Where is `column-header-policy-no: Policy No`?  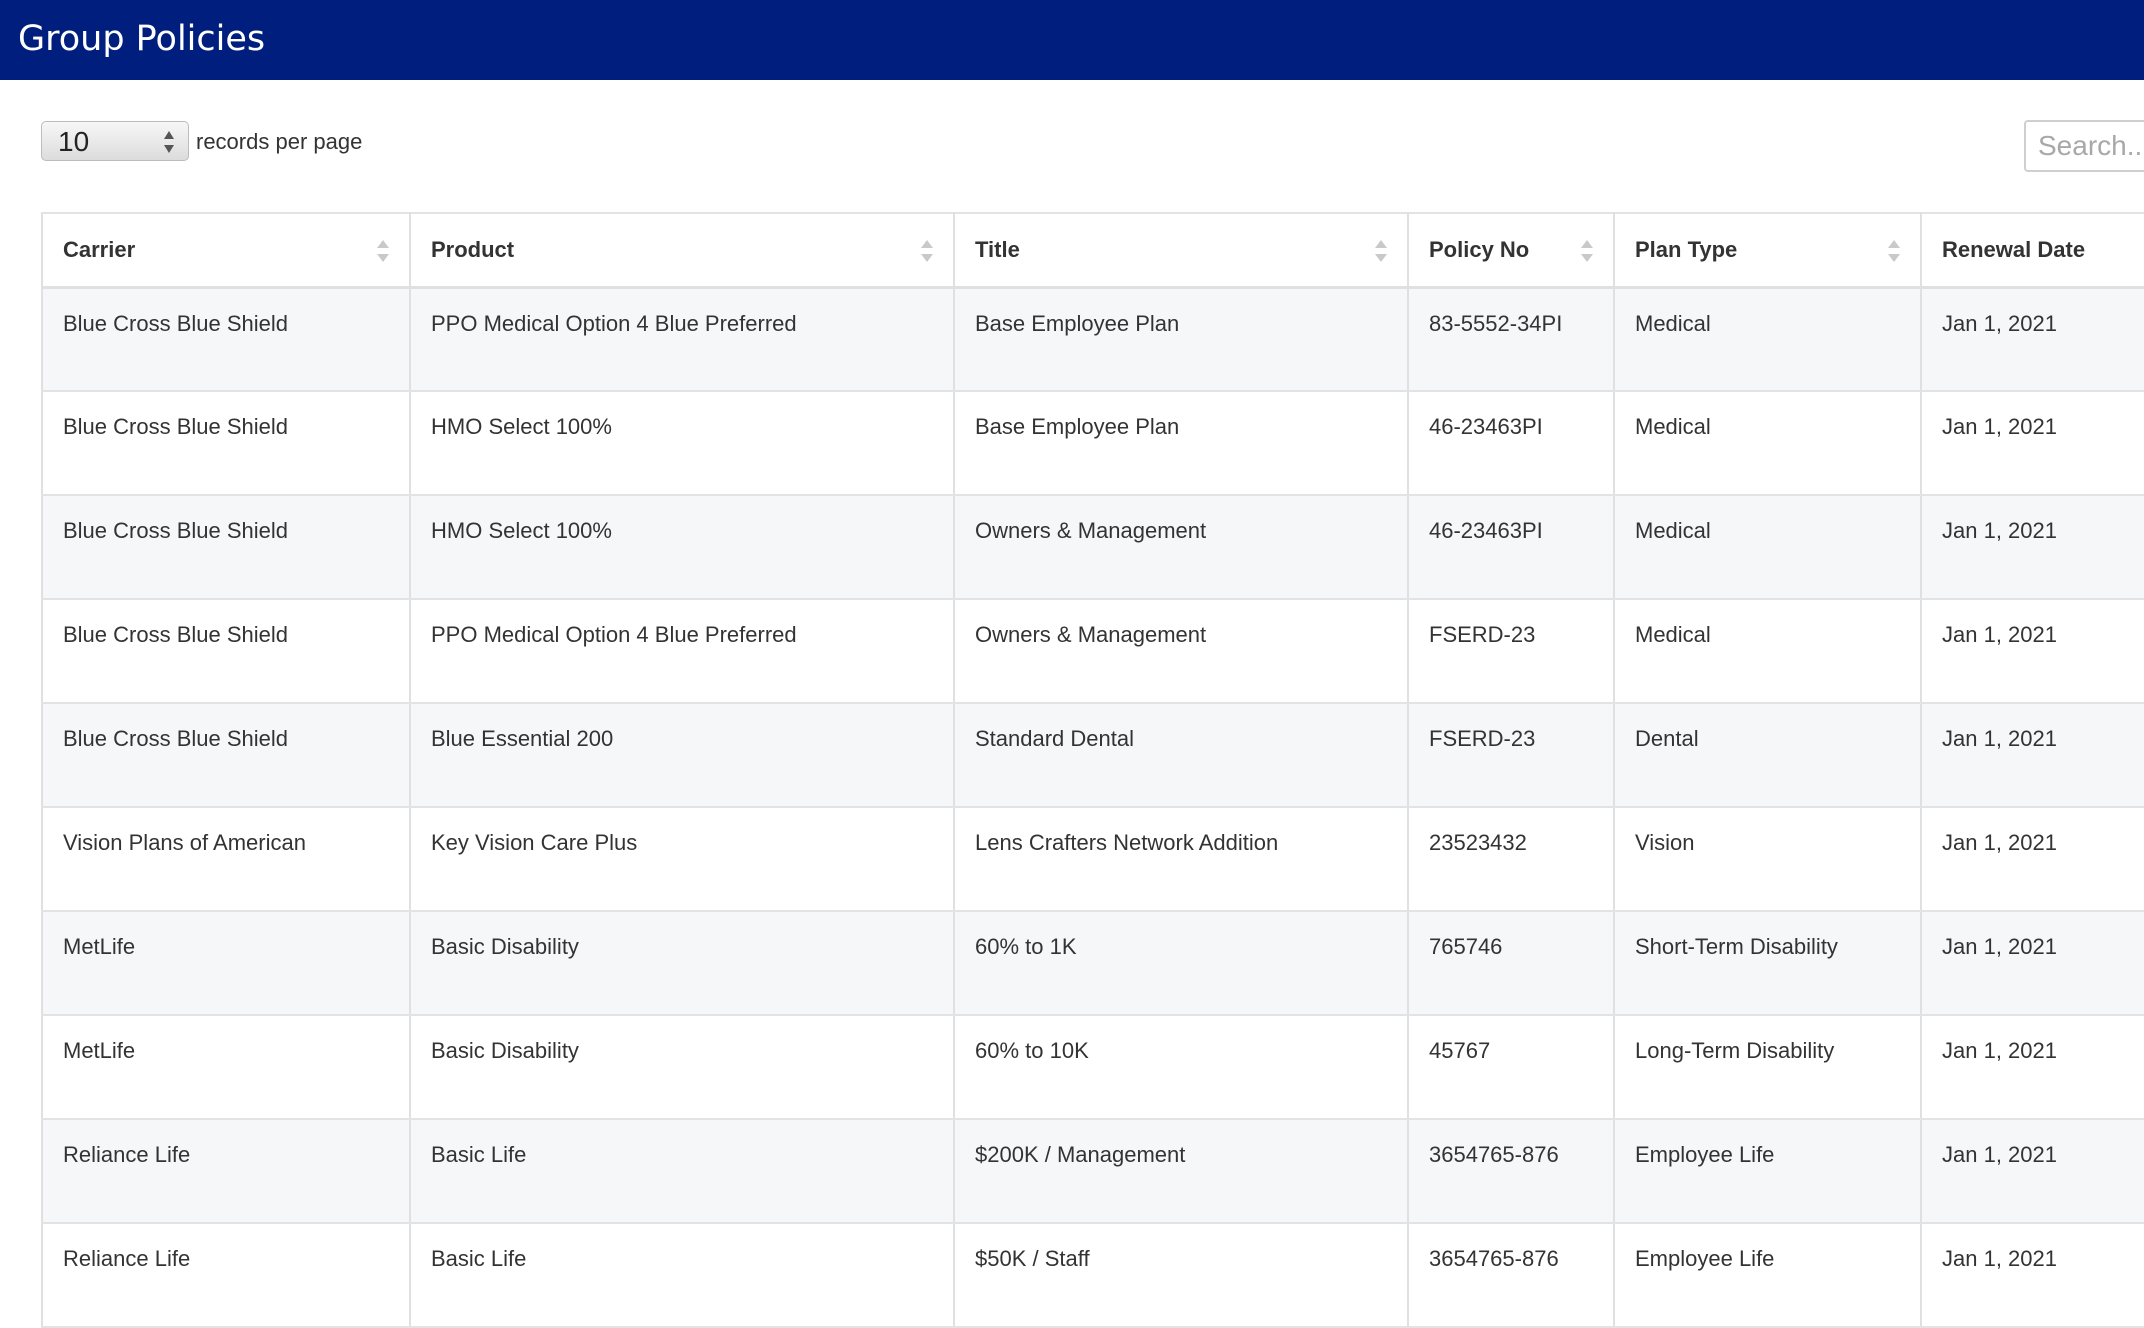
column-header-policy-no: Policy No is located at coordinates (1511, 250).